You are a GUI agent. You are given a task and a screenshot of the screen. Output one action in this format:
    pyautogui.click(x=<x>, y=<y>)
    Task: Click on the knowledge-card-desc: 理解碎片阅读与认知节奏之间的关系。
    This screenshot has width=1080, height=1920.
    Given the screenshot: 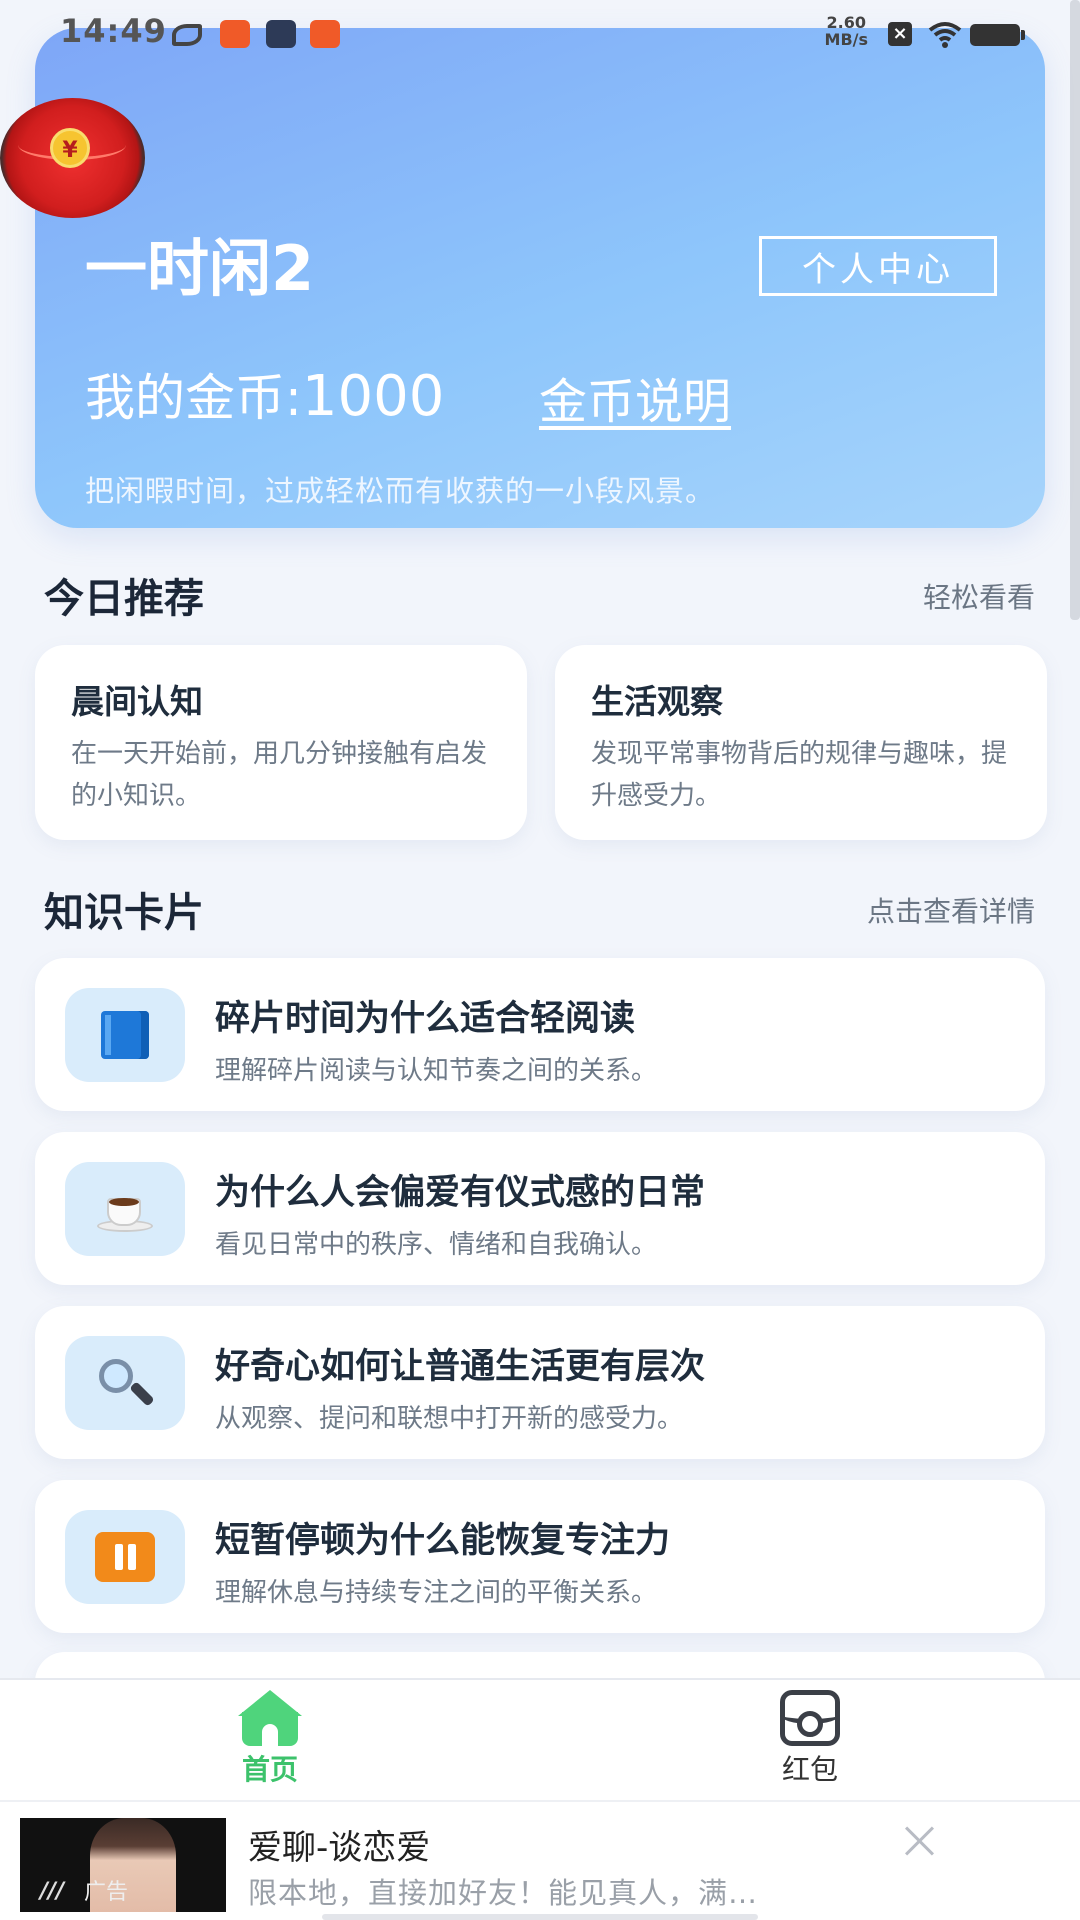 What is the action you would take?
    pyautogui.click(x=436, y=1071)
    